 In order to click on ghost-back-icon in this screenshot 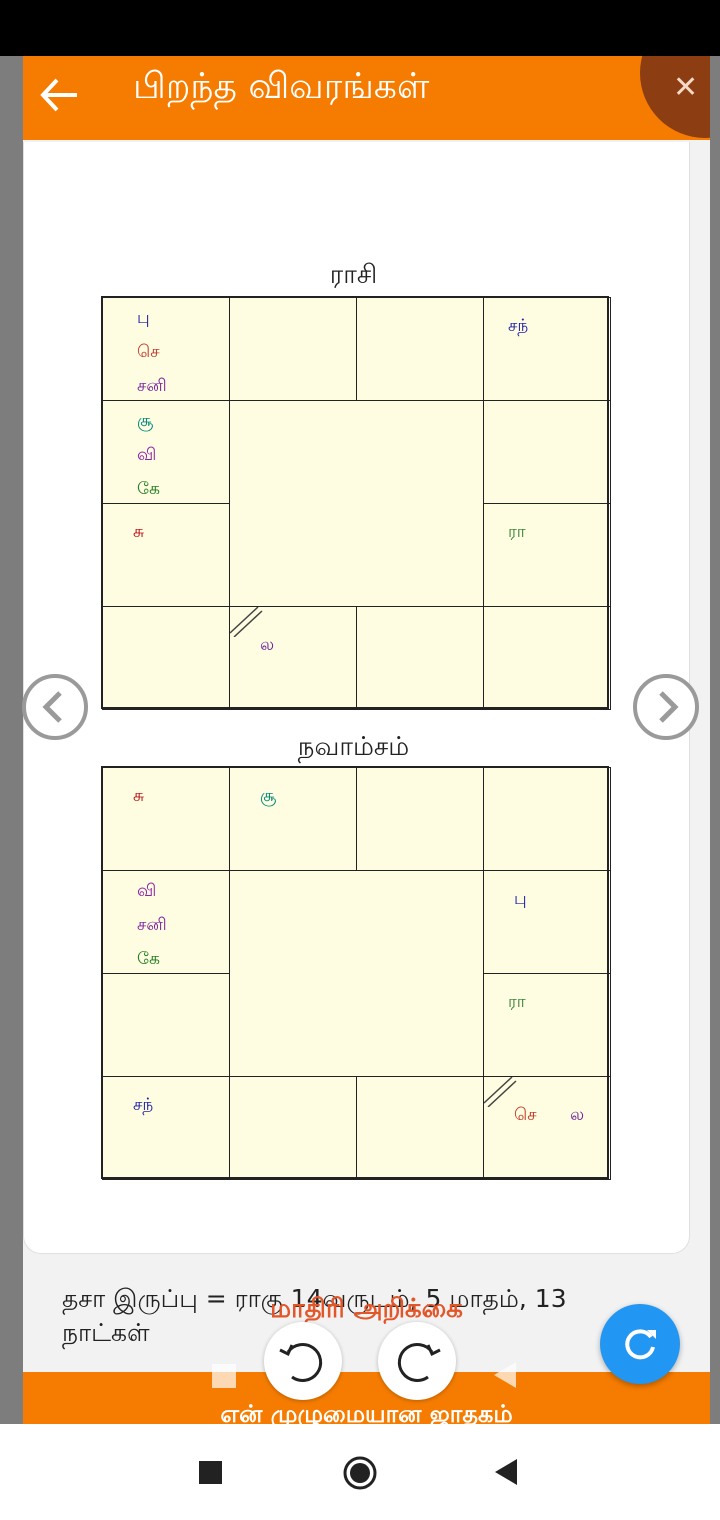, I will do `click(505, 1375)`.